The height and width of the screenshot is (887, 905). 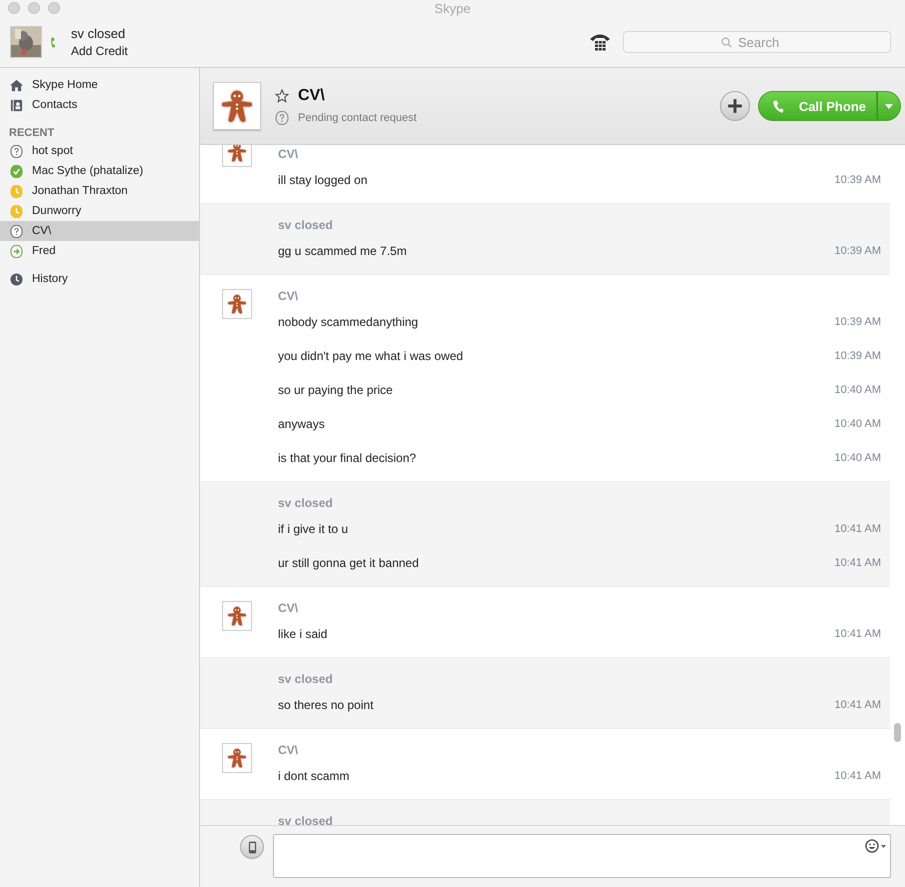 What do you see at coordinates (99, 251) in the screenshot?
I see `contact-item: Fred` at bounding box center [99, 251].